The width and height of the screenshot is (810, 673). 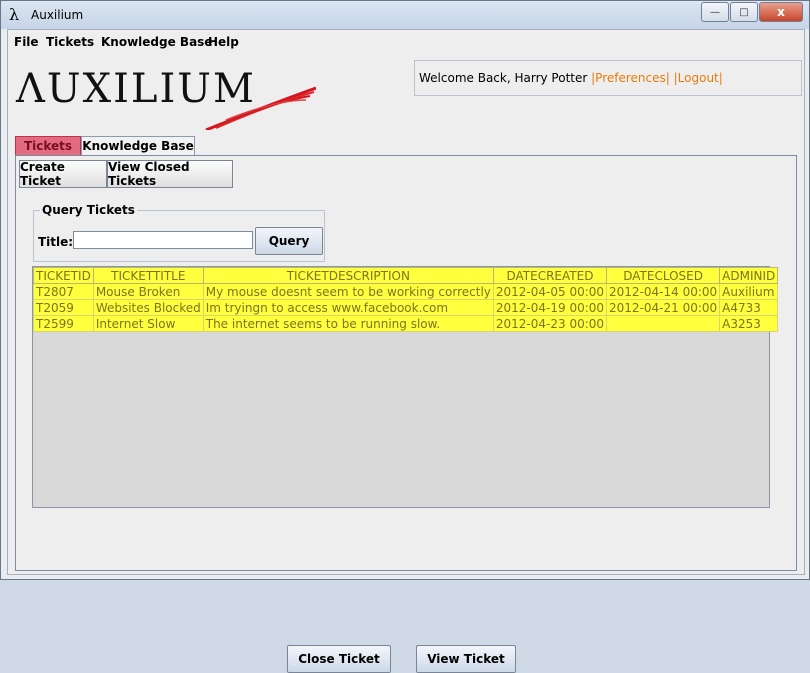 I want to click on cell-adminid: Auxilium, so click(x=749, y=291).